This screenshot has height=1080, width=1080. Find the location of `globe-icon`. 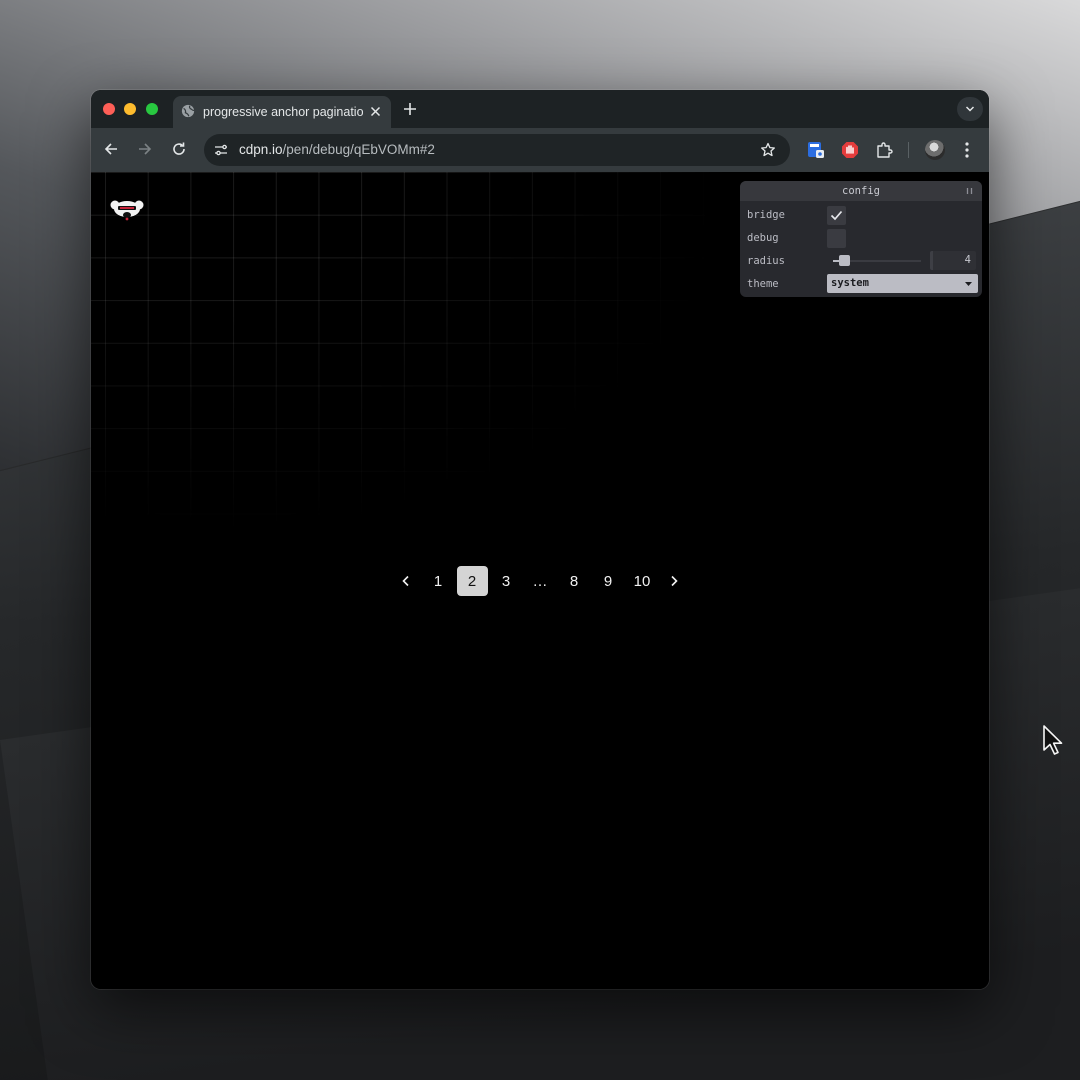

globe-icon is located at coordinates (188, 111).